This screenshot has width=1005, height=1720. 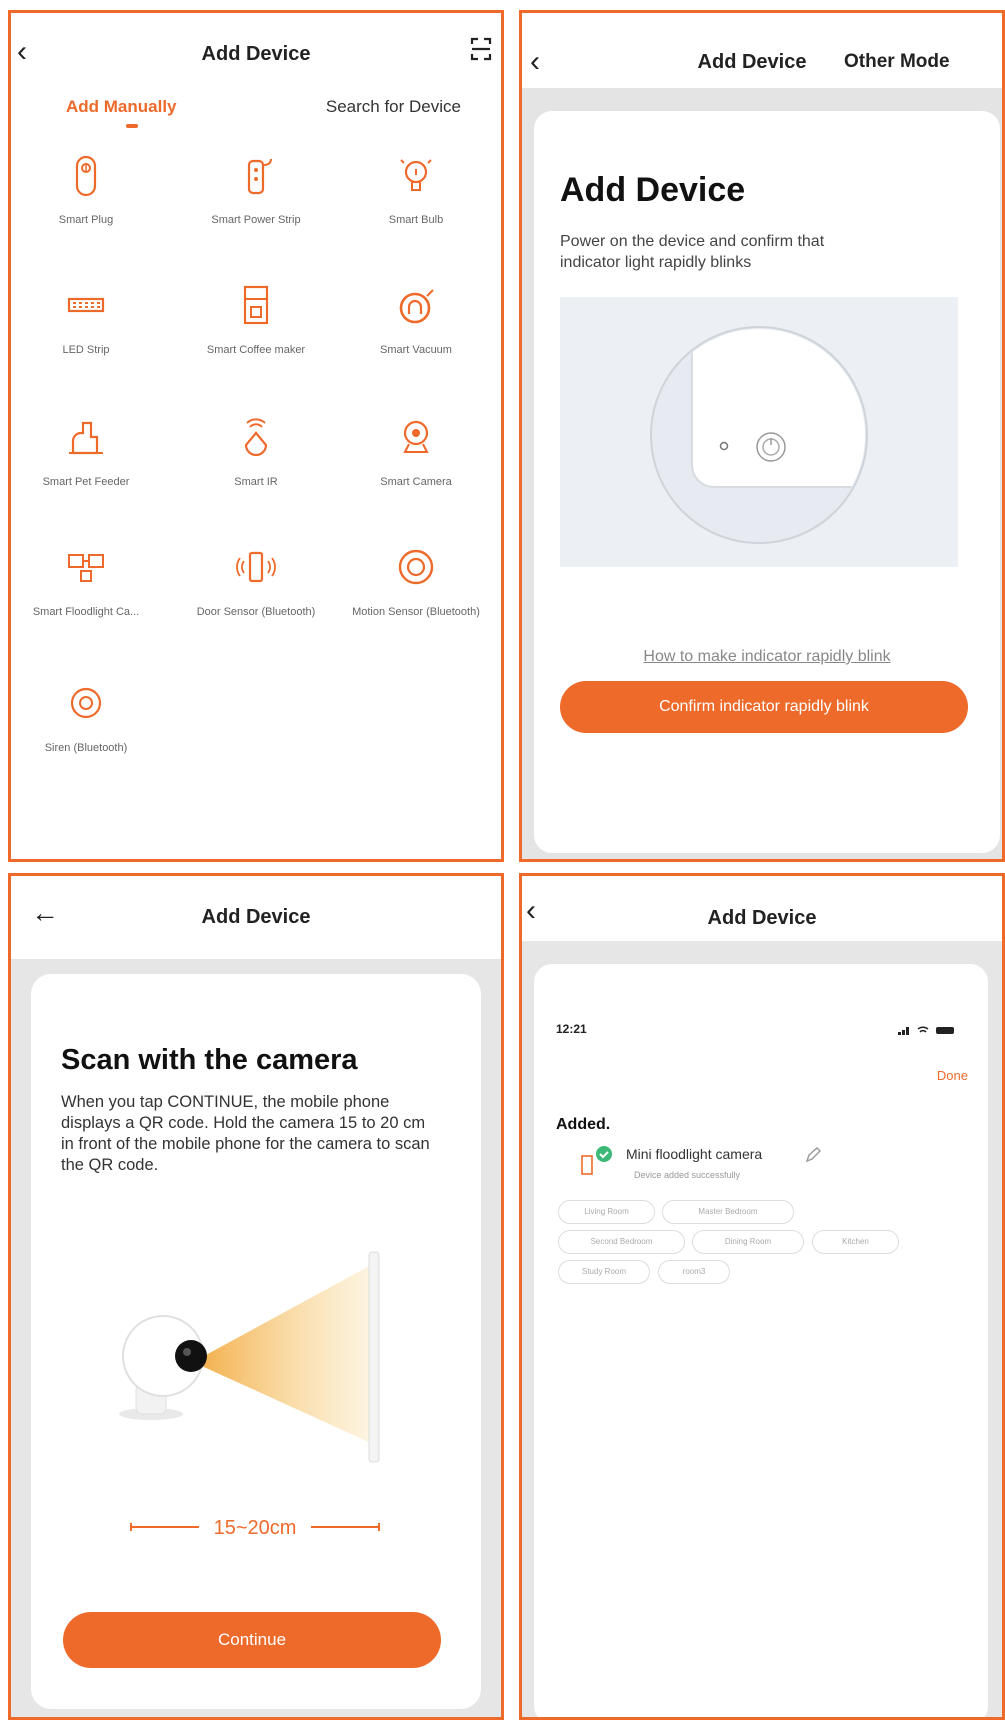 What do you see at coordinates (748, 1242) in the screenshot?
I see `room-chip: Dining Room` at bounding box center [748, 1242].